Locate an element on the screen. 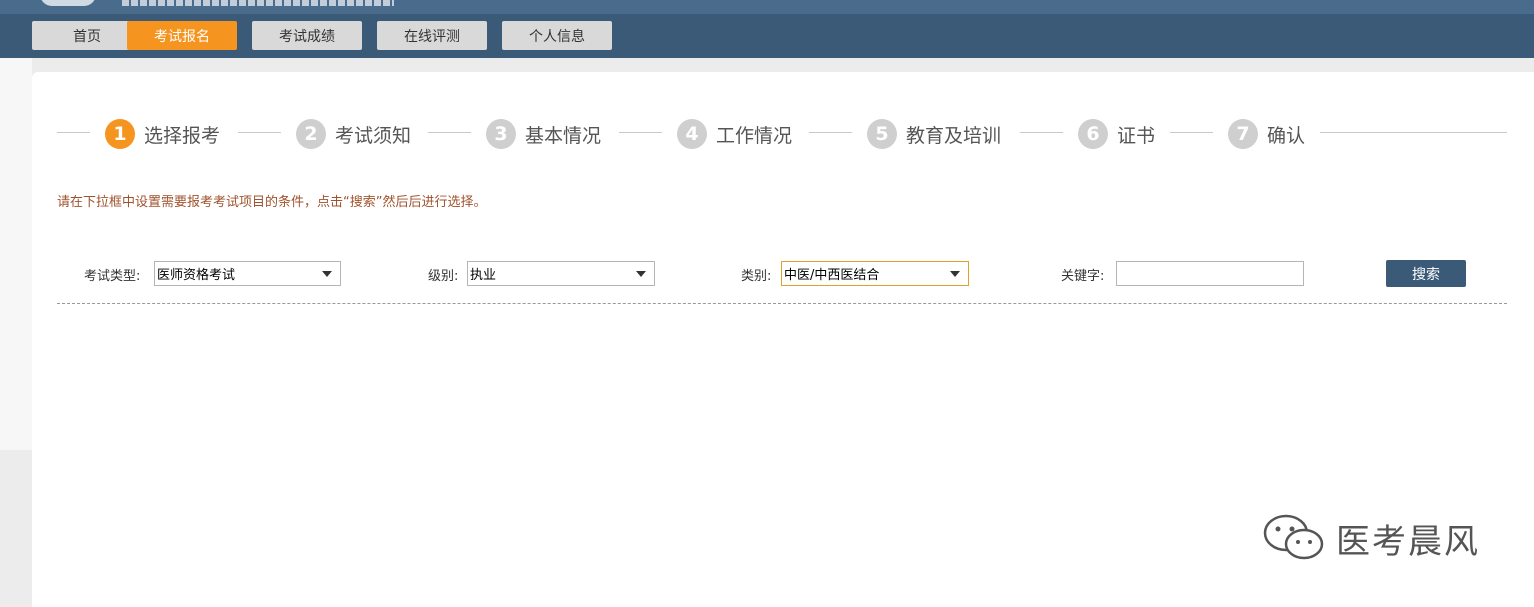  nav-exam-scores: 考试成绩 is located at coordinates (307, 35).